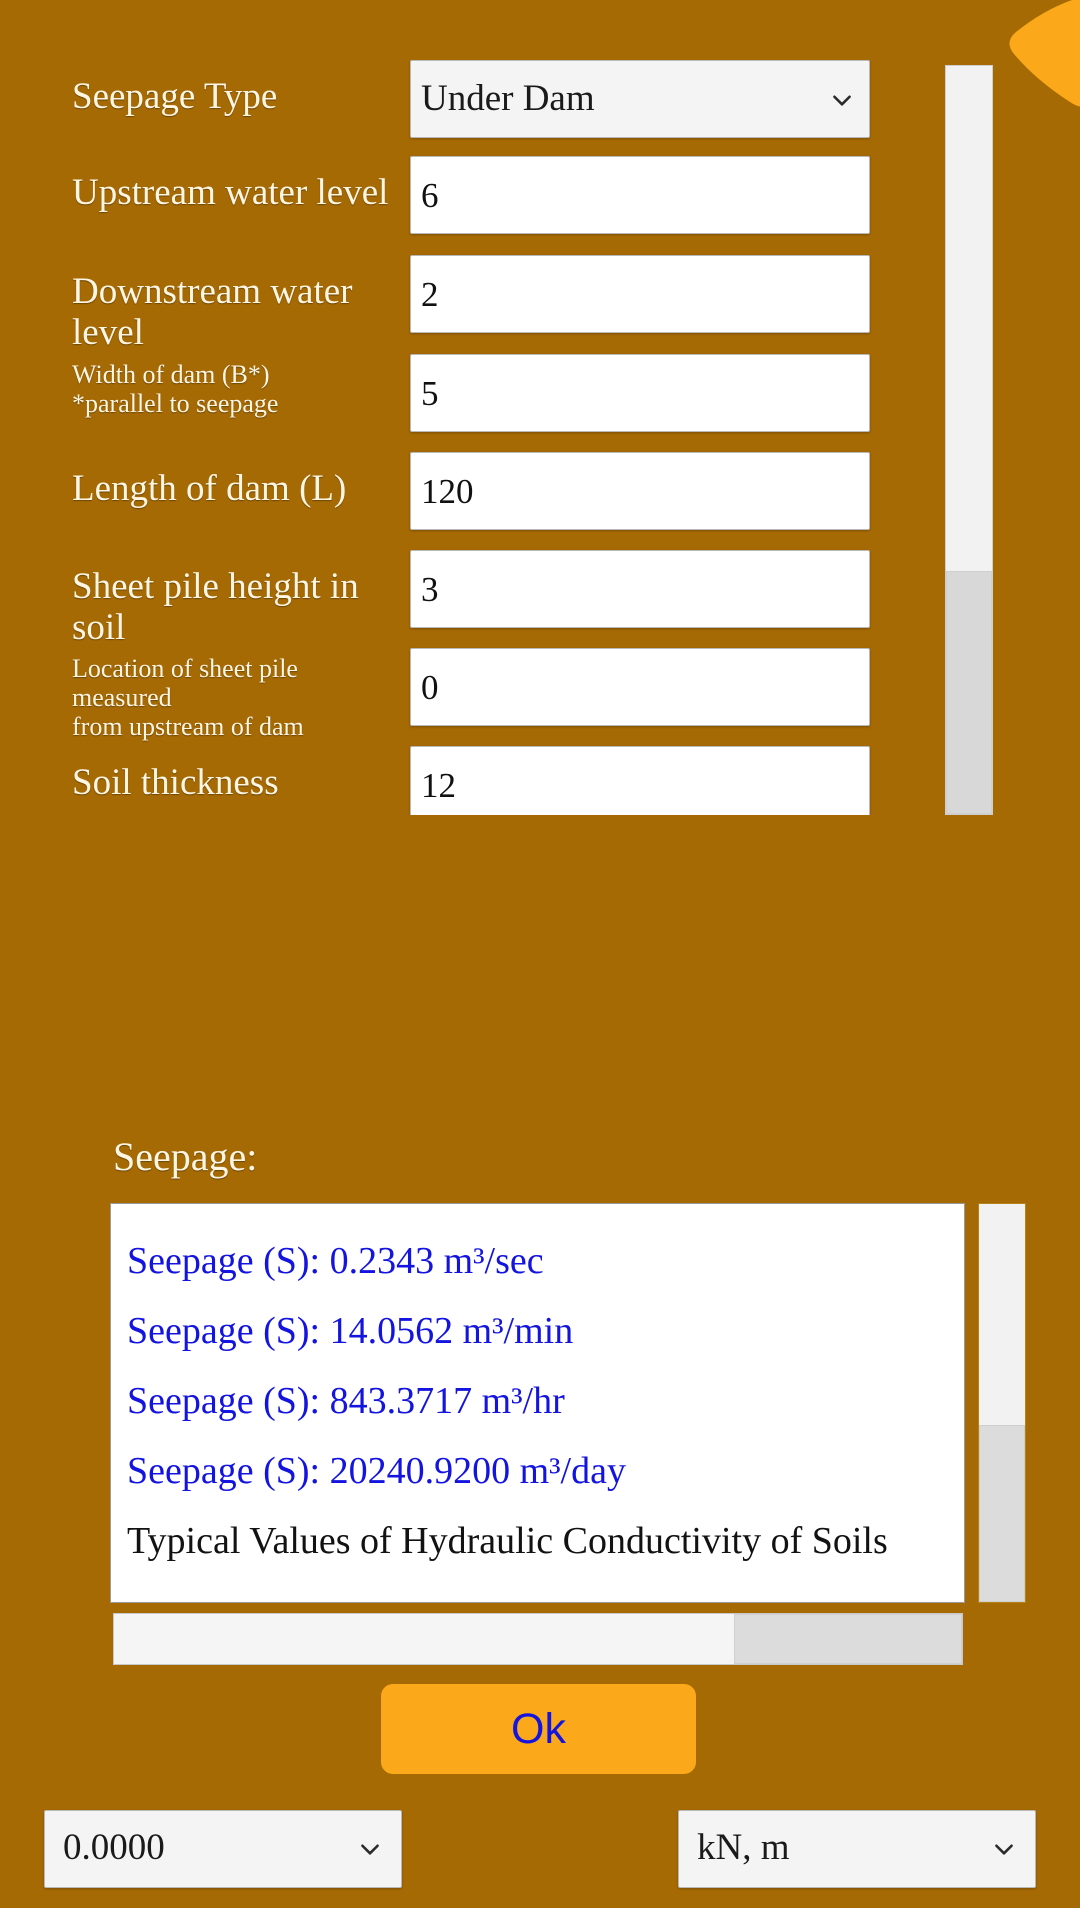 The image size is (1080, 1908). I want to click on form-row: Sheet pile height in soil, so click(470, 599).